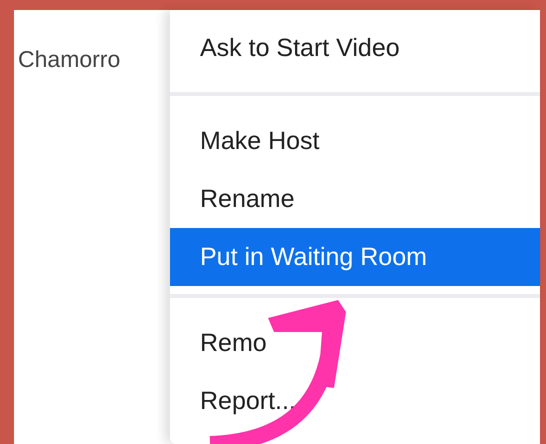 This screenshot has height=444, width=546. What do you see at coordinates (355, 199) in the screenshot?
I see `menu-item: Rename` at bounding box center [355, 199].